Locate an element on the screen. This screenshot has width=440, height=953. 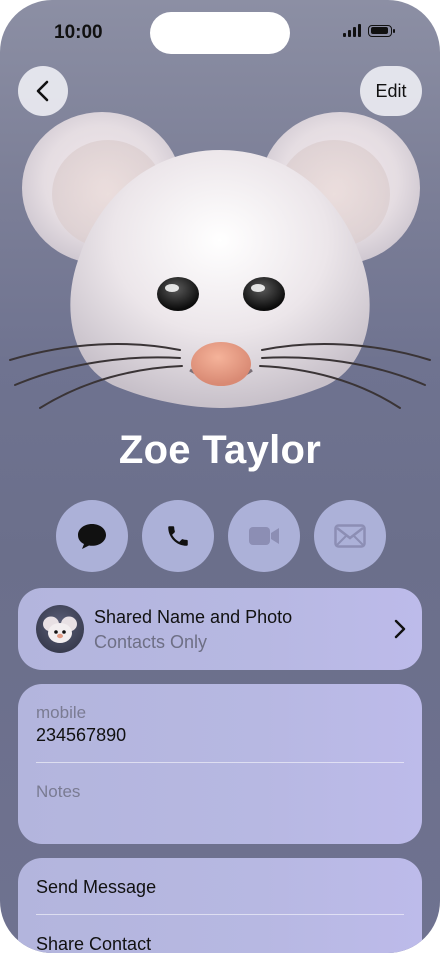
shared-avatar-thumbnail is located at coordinates (60, 629).